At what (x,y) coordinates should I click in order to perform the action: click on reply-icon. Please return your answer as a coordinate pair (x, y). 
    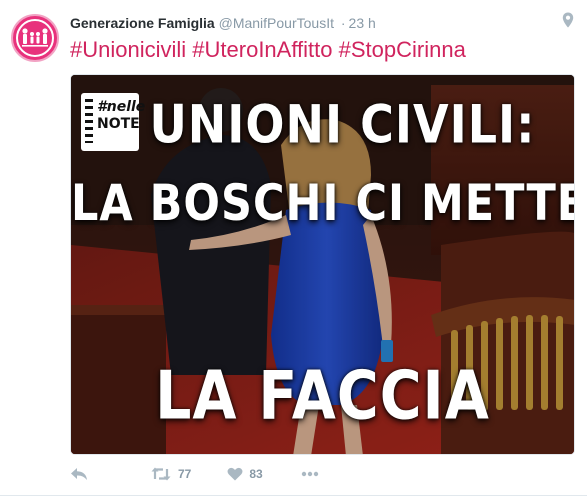
    Looking at the image, I should click on (79, 474).